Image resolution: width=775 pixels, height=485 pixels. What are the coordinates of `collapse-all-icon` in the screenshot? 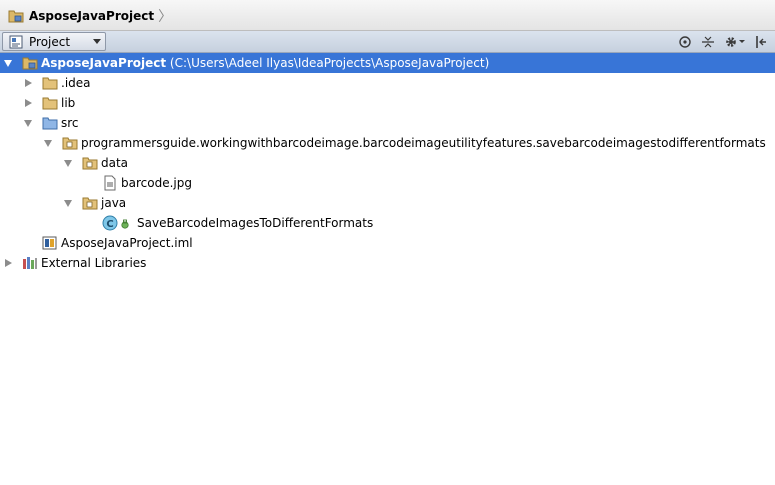 It's located at (708, 42).